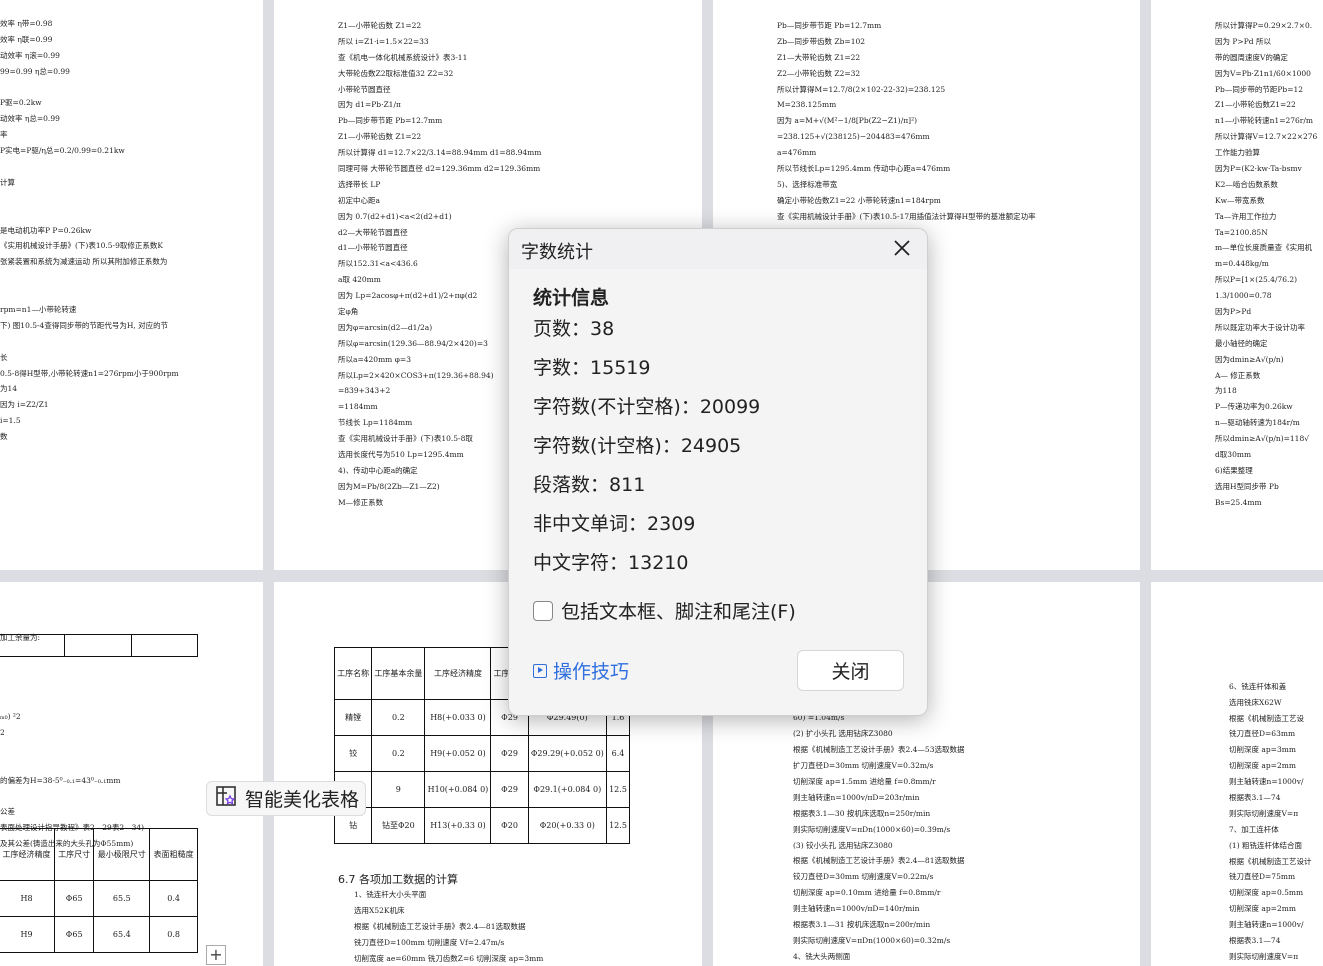 The width and height of the screenshot is (1323, 966). Describe the element at coordinates (173, 898) in the screenshot. I see `table-cell: 0.4` at that location.